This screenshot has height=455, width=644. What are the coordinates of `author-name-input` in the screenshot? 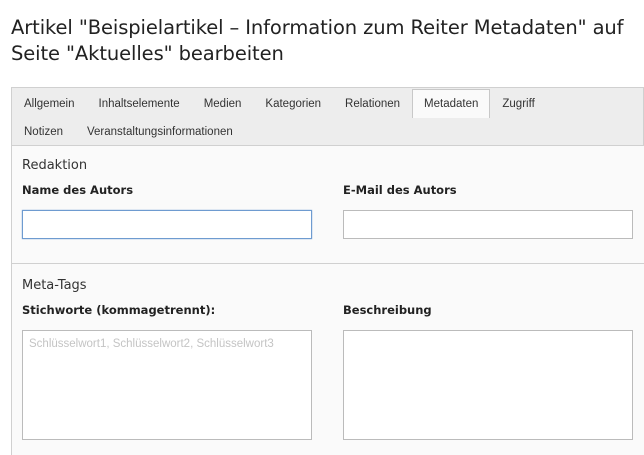 It's located at (167, 224).